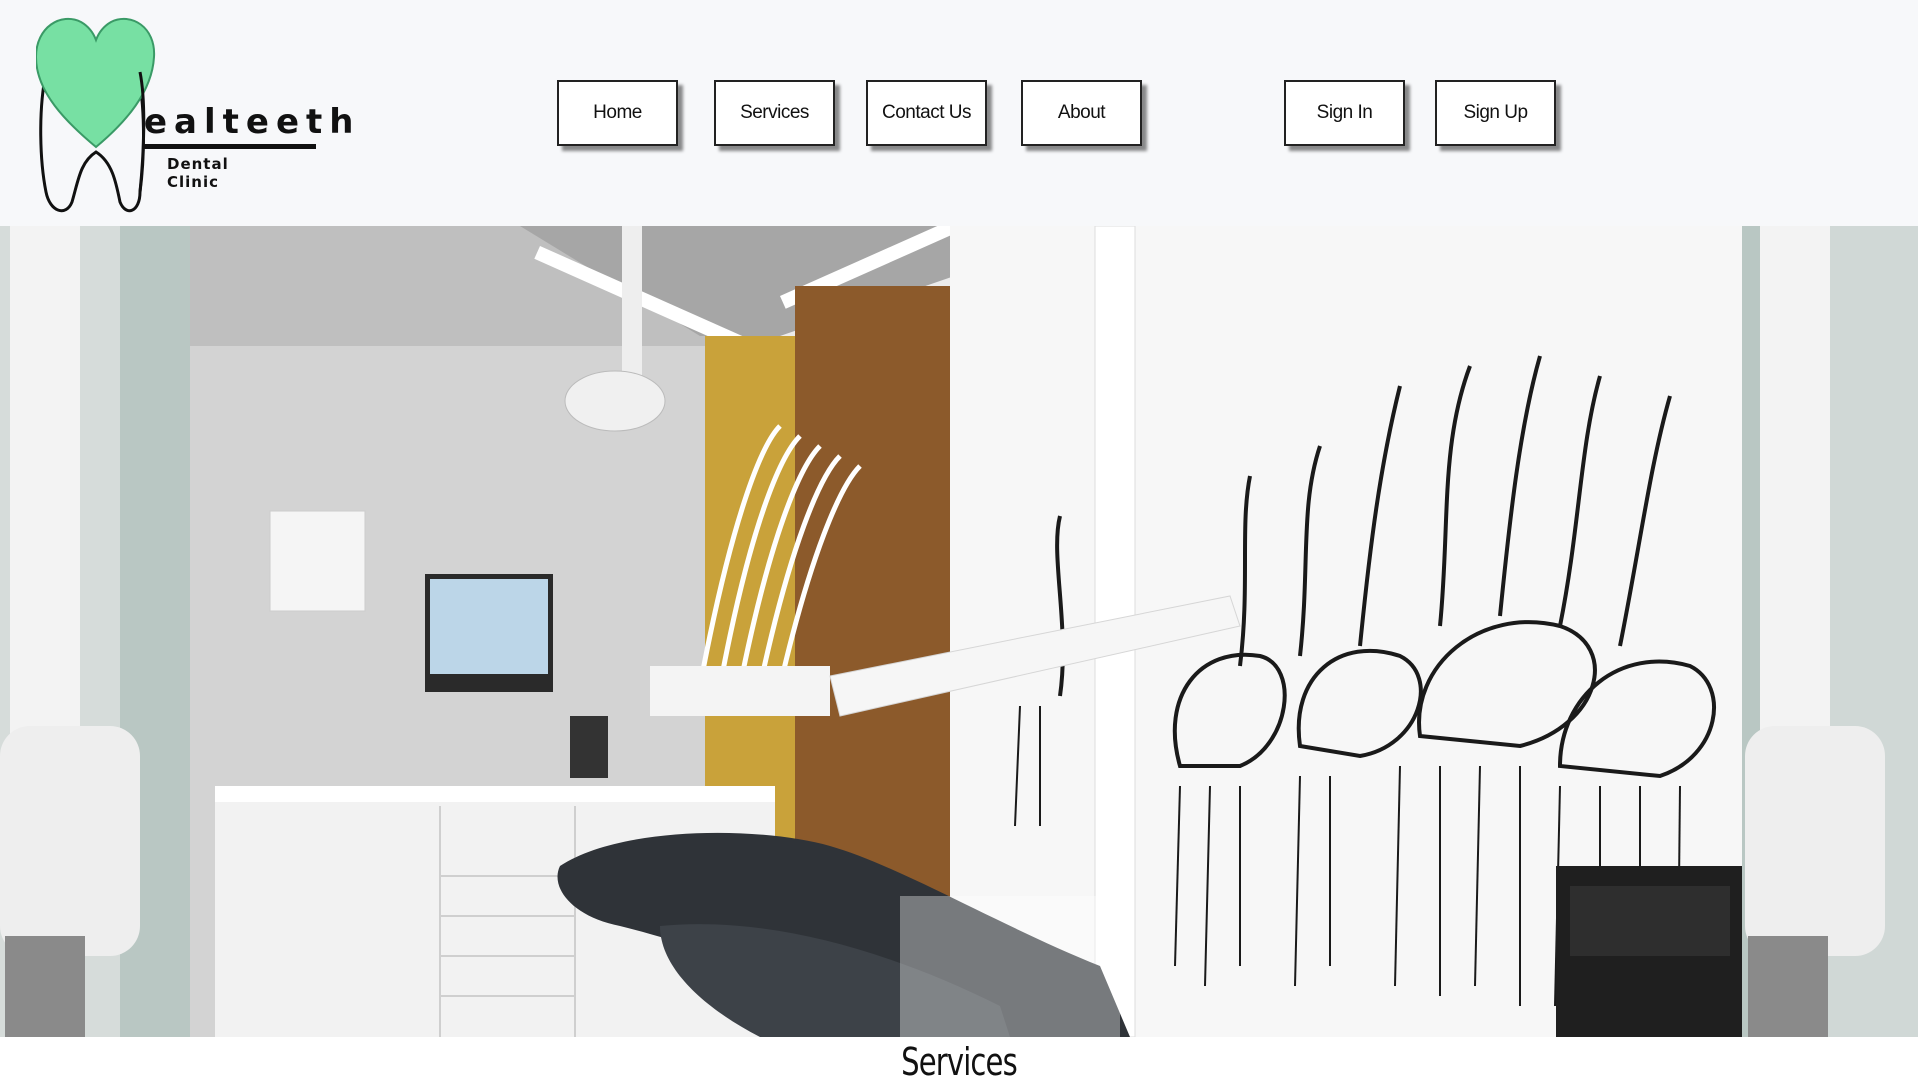  What do you see at coordinates (959, 1060) in the screenshot?
I see `services-section-title: Services` at bounding box center [959, 1060].